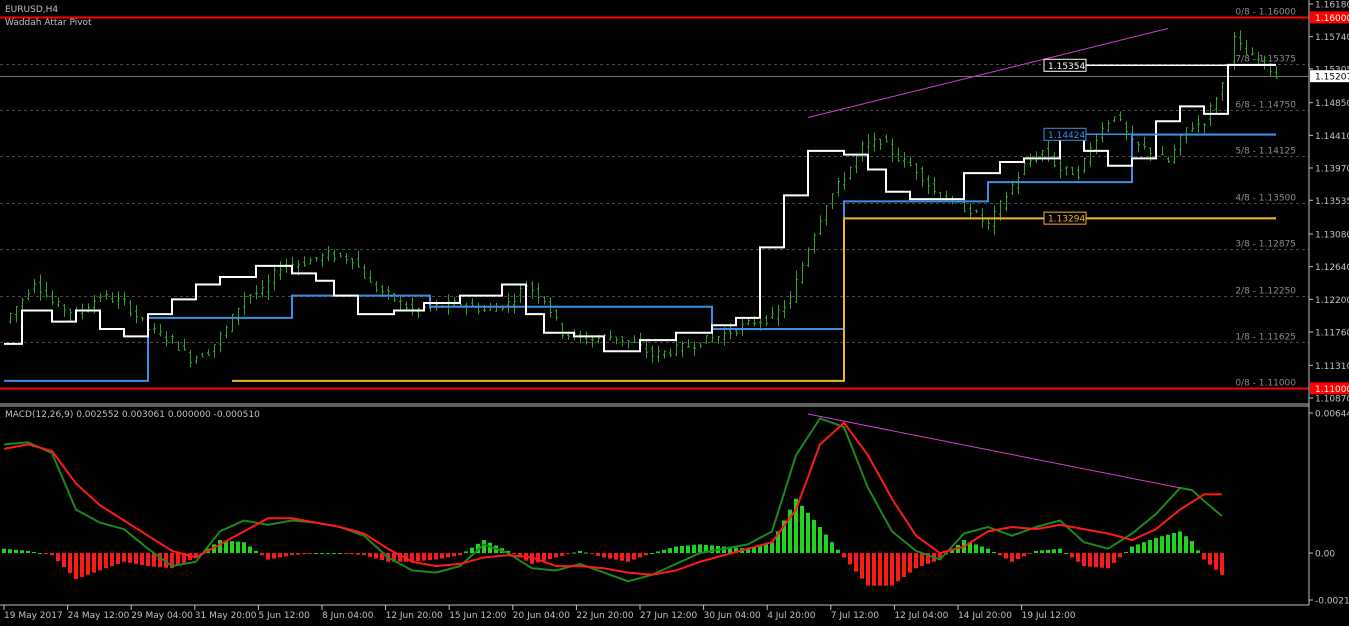 The width and height of the screenshot is (1349, 626). What do you see at coordinates (162, 616) in the screenshot?
I see `time-axis-label: 29 May 04:00` at bounding box center [162, 616].